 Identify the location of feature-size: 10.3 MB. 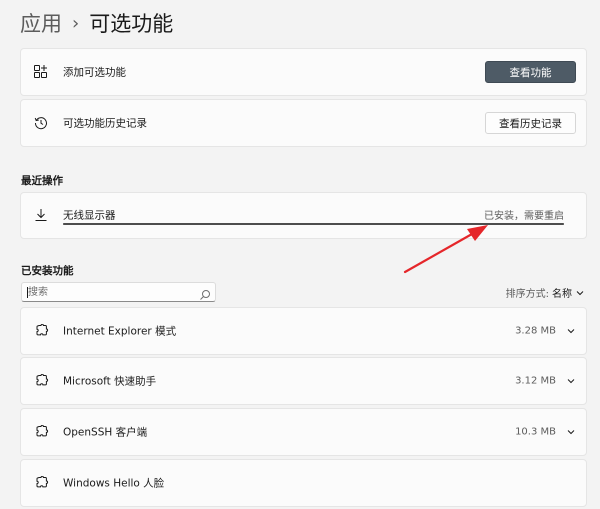
(535, 432).